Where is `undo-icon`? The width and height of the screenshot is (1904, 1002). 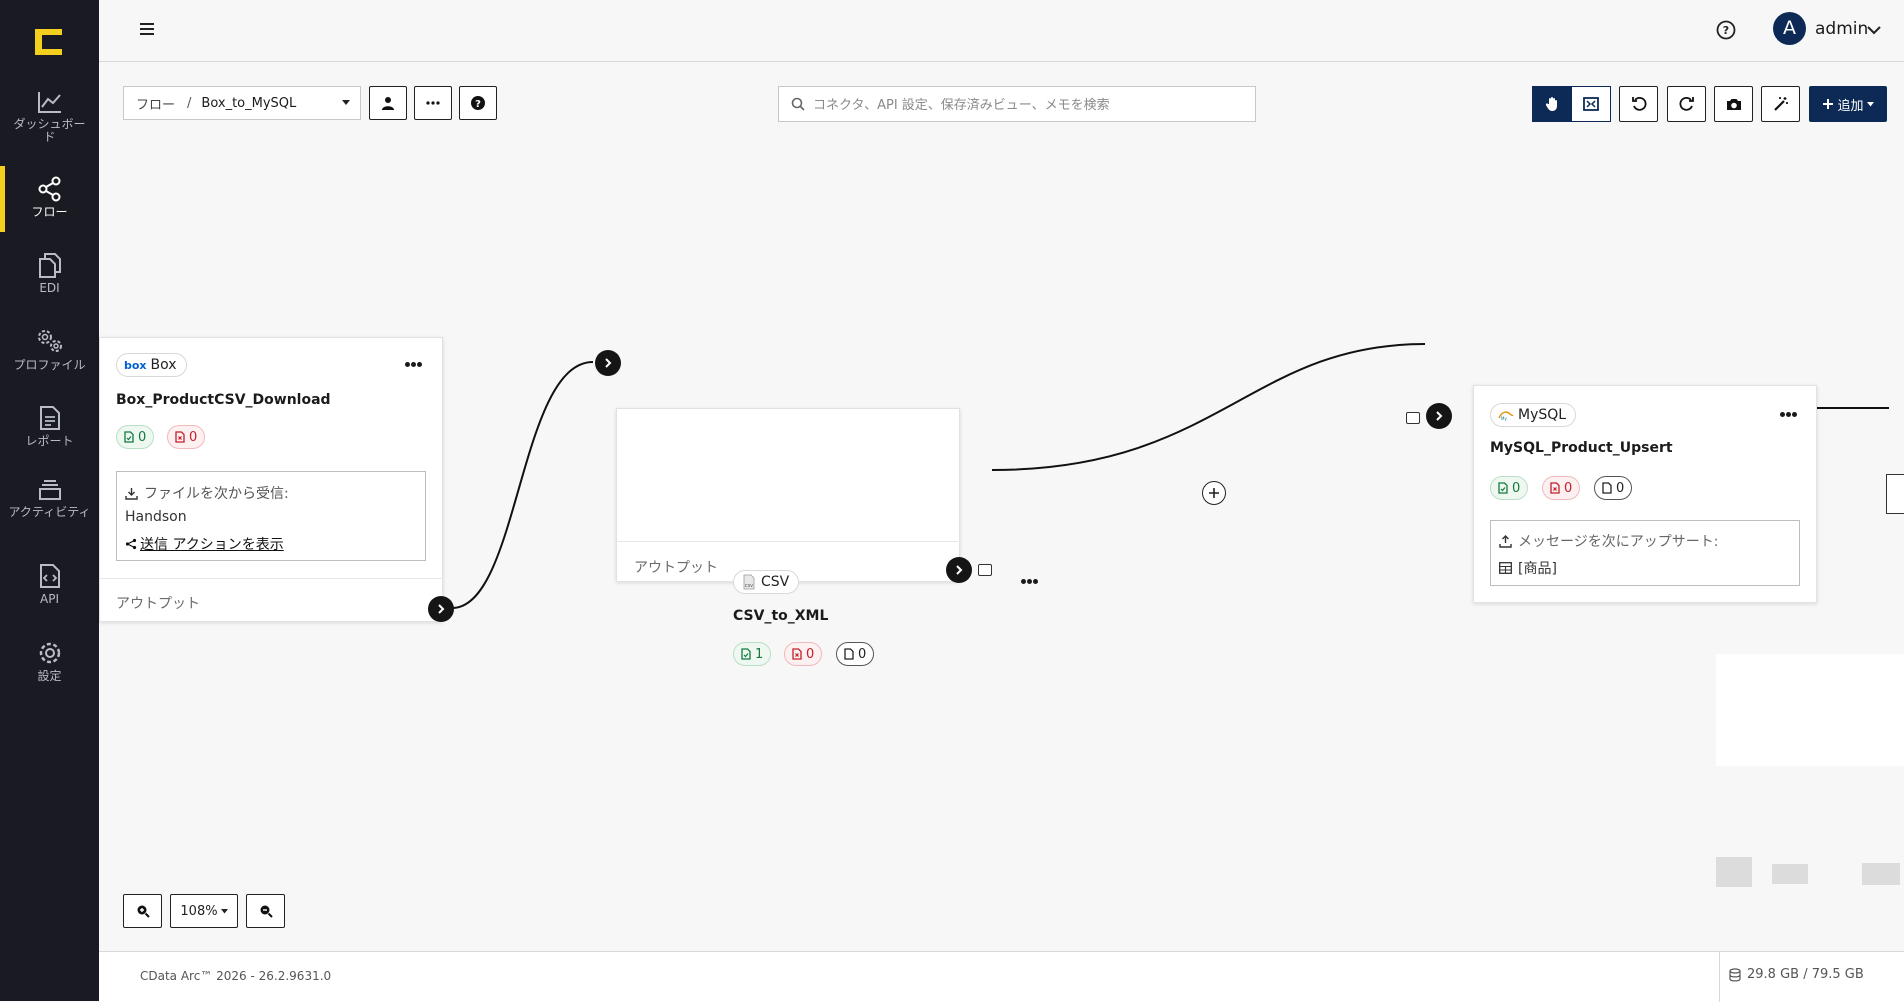
undo-icon is located at coordinates (1638, 103).